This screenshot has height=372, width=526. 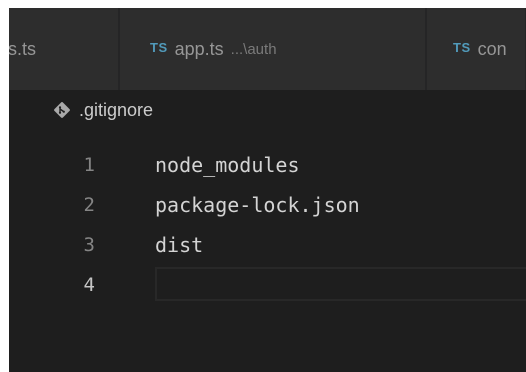 I want to click on tab-con: TS con, so click(x=476, y=49).